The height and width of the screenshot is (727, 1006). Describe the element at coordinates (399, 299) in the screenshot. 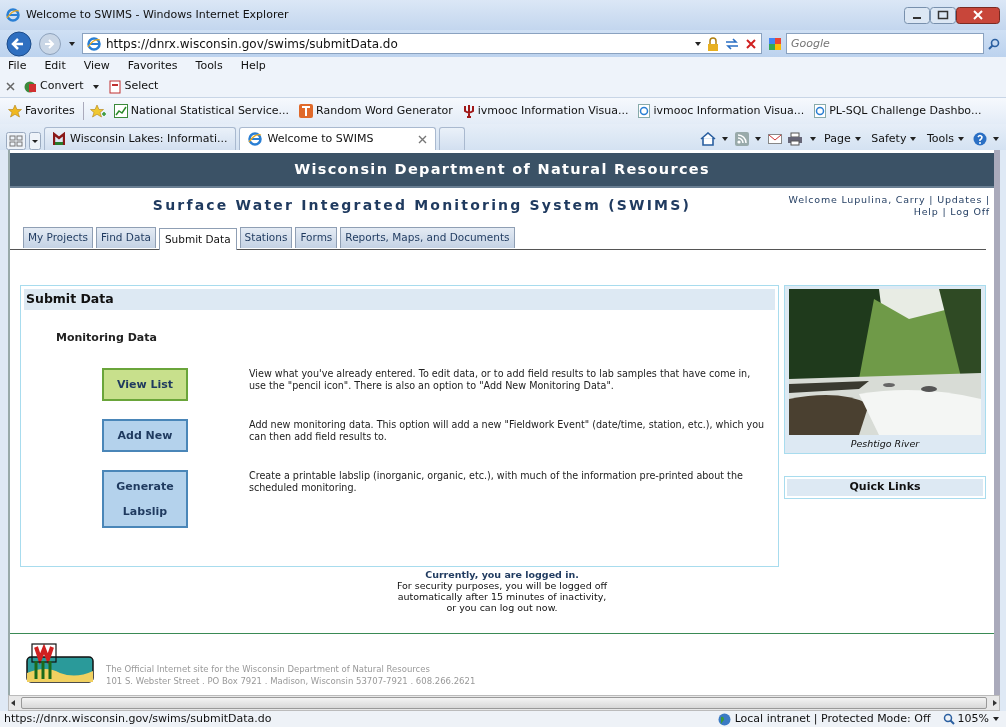

I see `section-heading: Submit Data` at that location.